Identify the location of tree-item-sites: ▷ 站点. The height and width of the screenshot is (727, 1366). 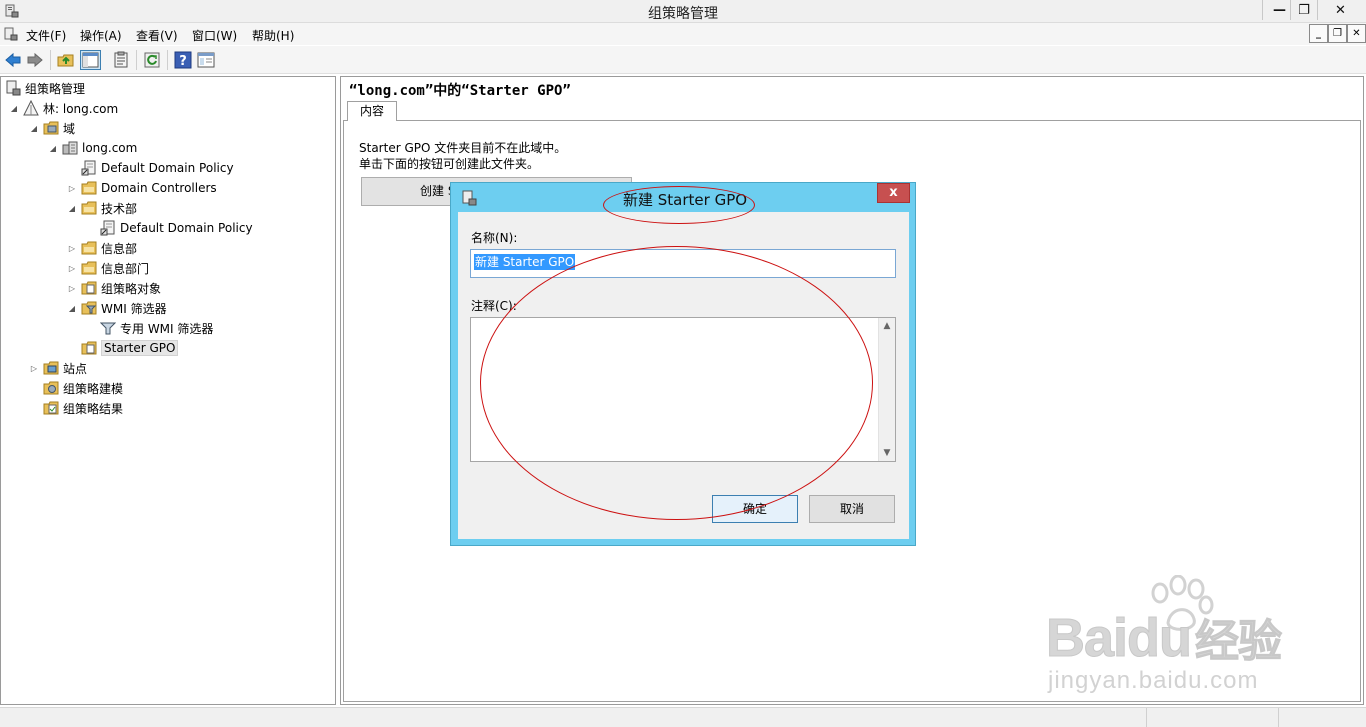
(58, 368).